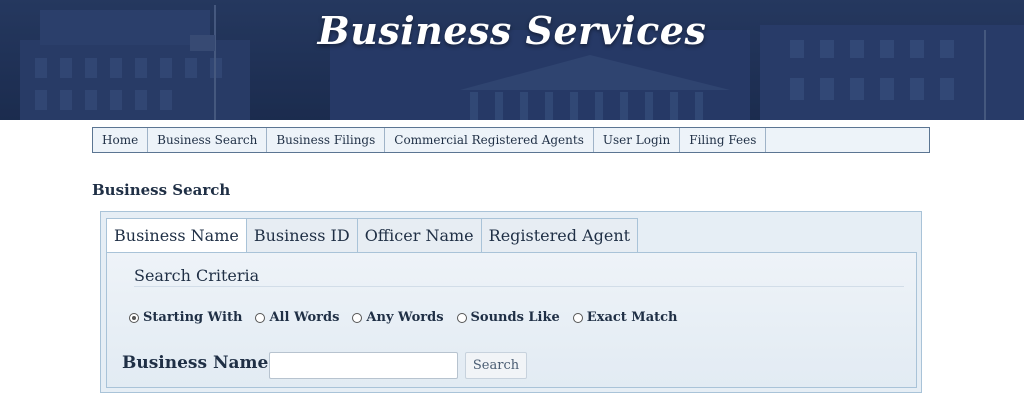  Describe the element at coordinates (496, 365) in the screenshot. I see `search-button: Search` at that location.